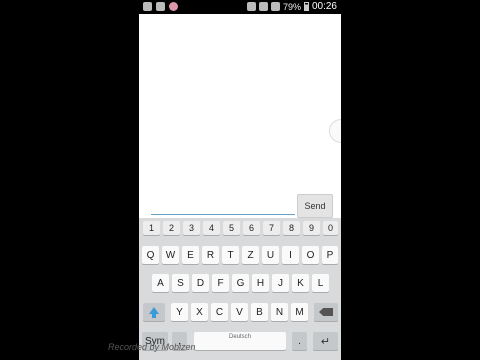 This screenshot has width=480, height=360. I want to click on battery-icon, so click(306, 6).